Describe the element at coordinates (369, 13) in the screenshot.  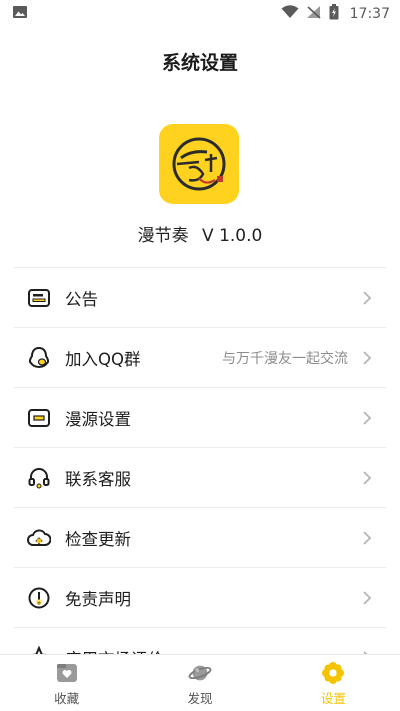
I see `status-time: 17:37` at that location.